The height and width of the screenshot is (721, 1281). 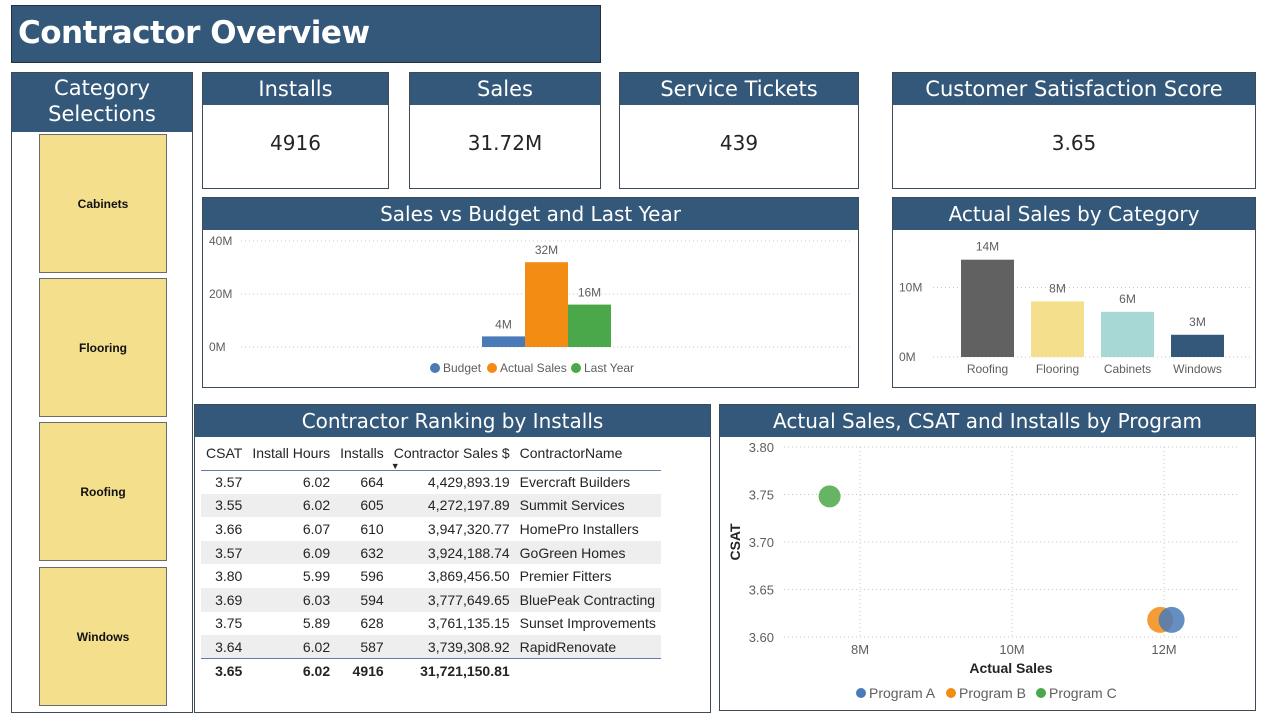 What do you see at coordinates (587, 599) in the screenshot?
I see `table-cell: BluePeak Contracting` at bounding box center [587, 599].